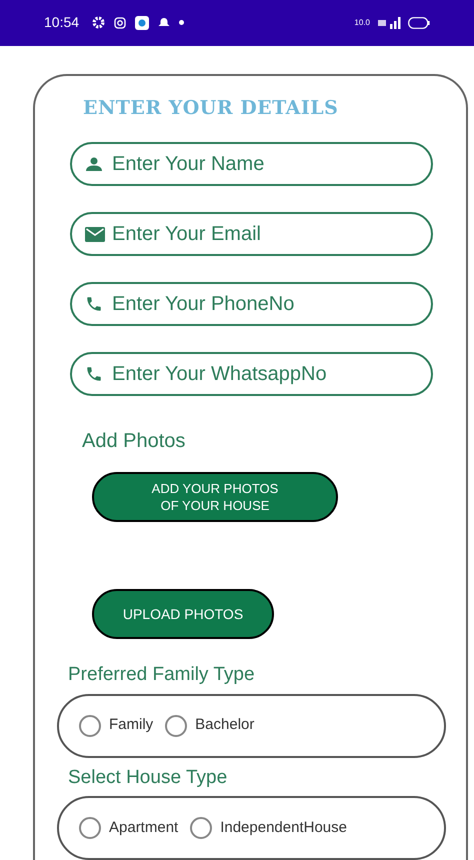  Describe the element at coordinates (148, 778) in the screenshot. I see `section-heading: Select House Type` at that location.